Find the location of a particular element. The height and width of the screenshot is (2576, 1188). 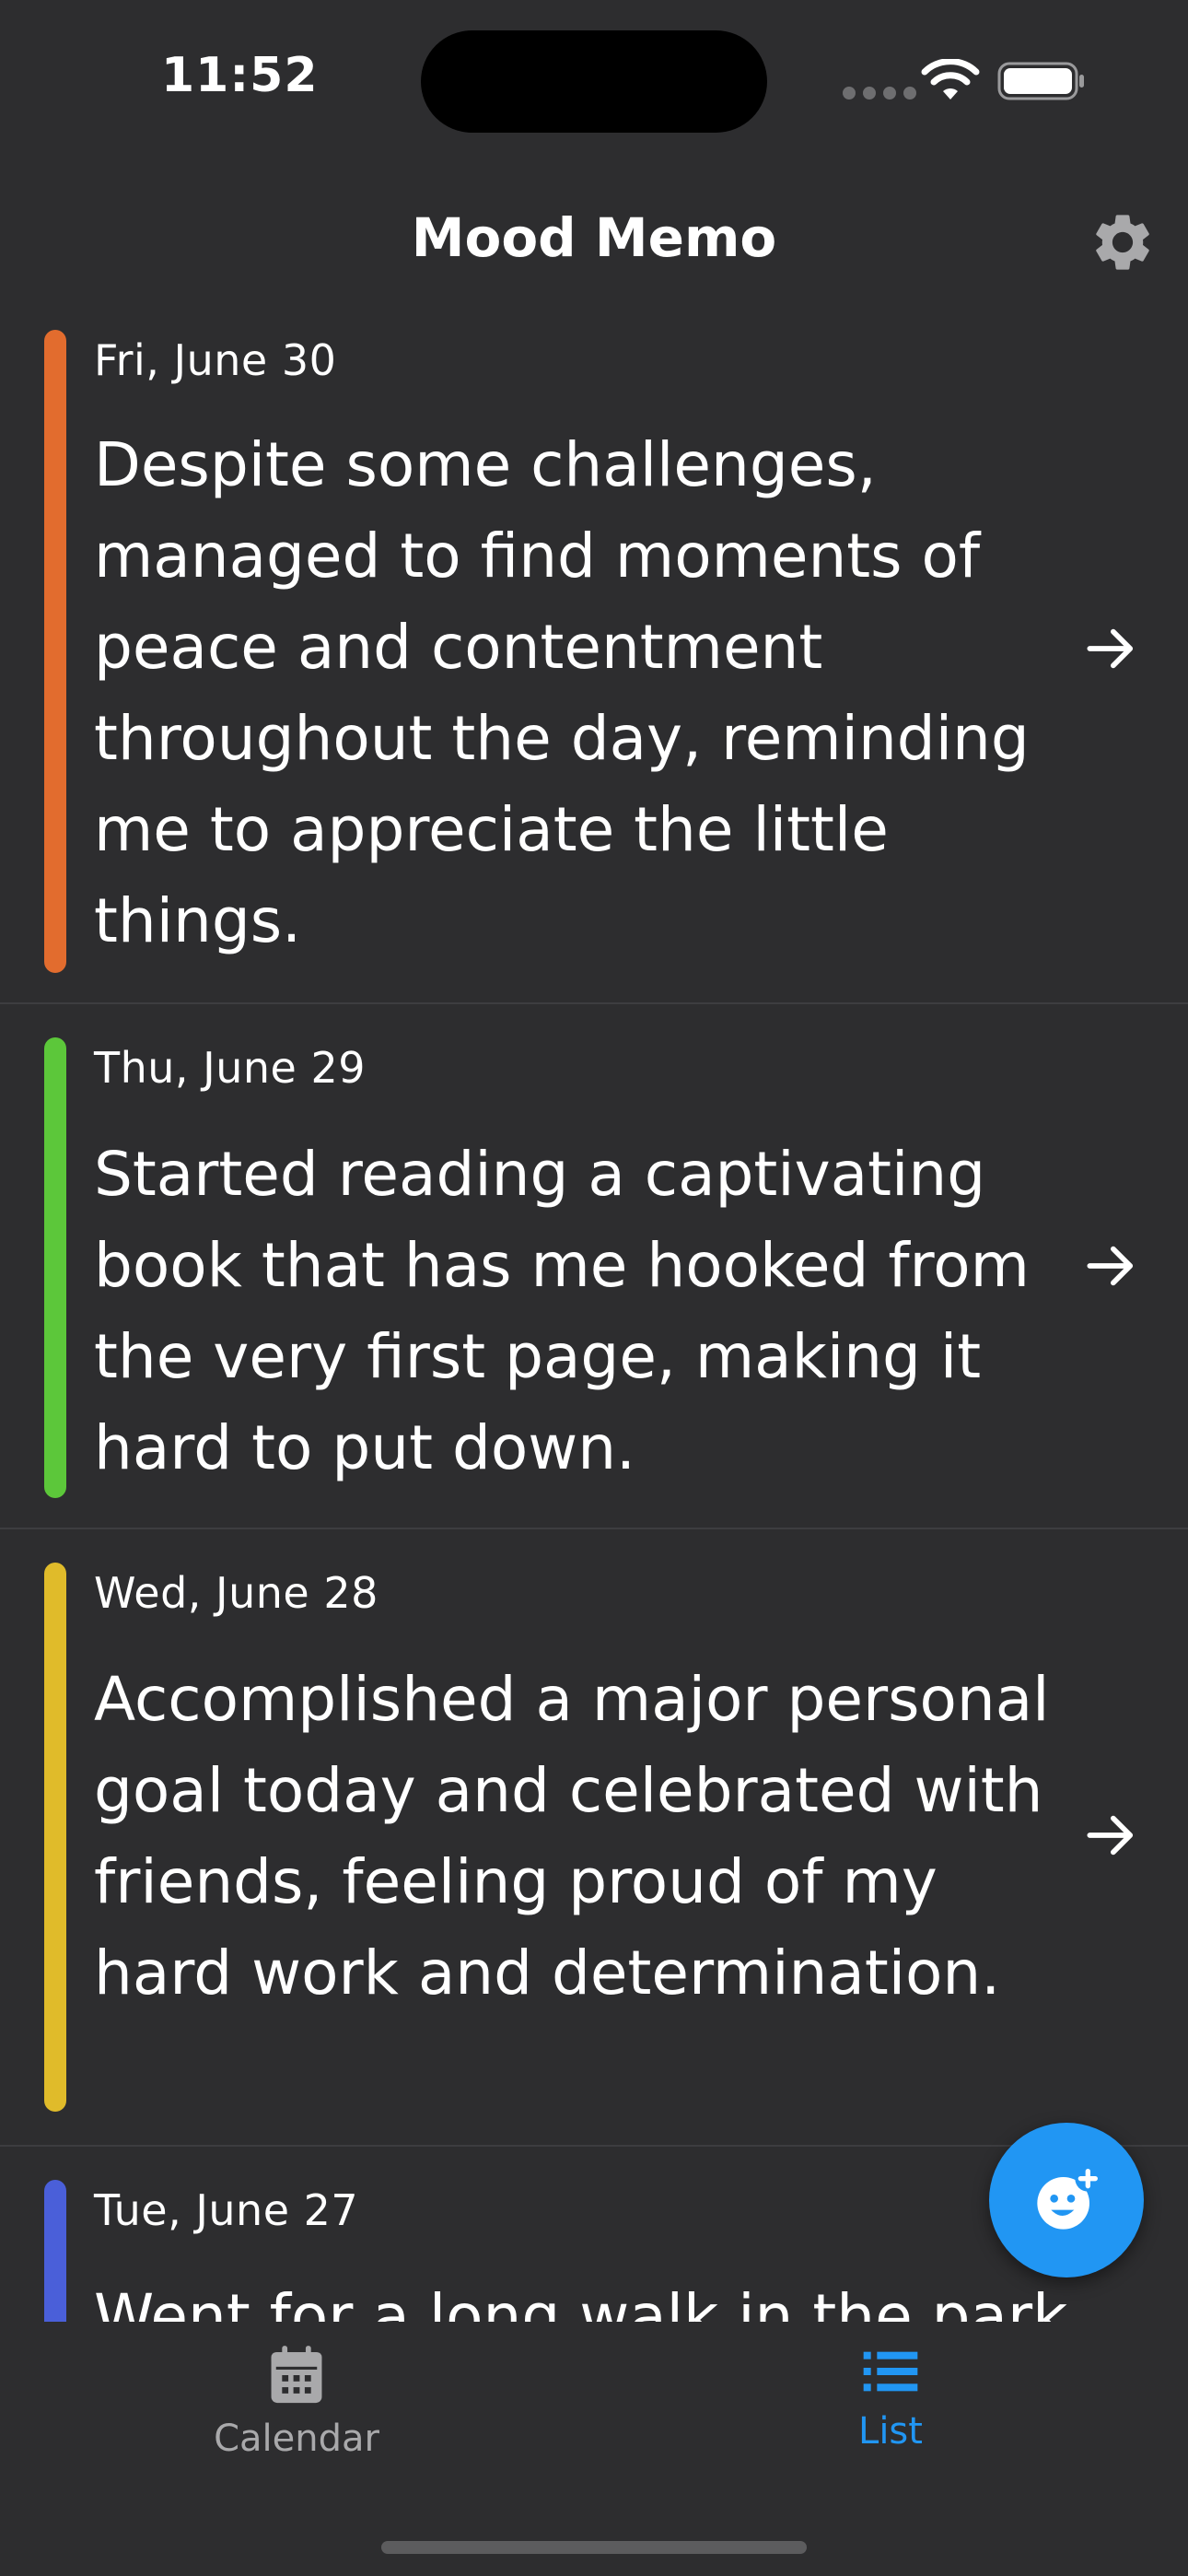

status-bar: 11:52 is located at coordinates (594, 78).